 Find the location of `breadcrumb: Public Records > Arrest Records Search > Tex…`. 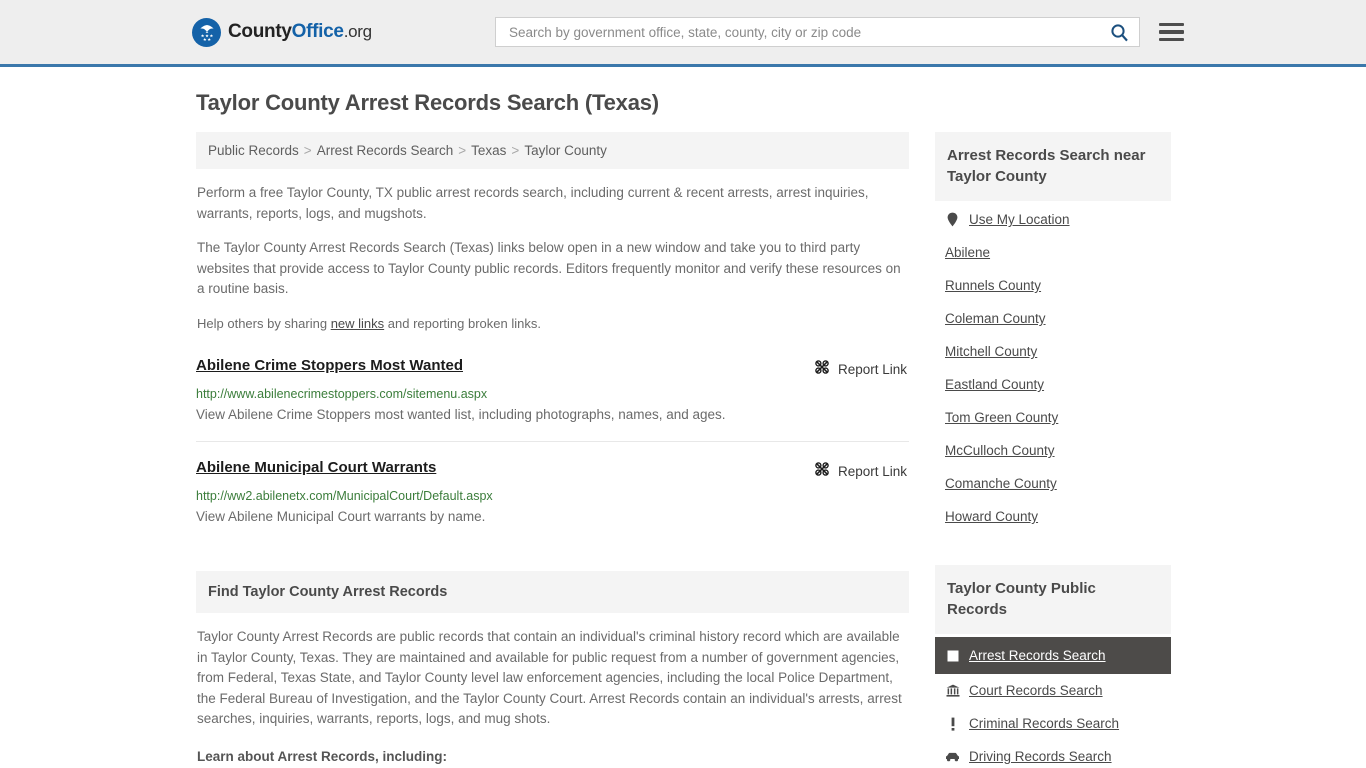

breadcrumb: Public Records > Arrest Records Search > Tex… is located at coordinates (552, 150).